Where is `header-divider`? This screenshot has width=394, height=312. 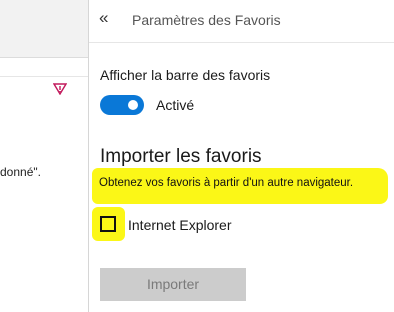
header-divider is located at coordinates (241, 42).